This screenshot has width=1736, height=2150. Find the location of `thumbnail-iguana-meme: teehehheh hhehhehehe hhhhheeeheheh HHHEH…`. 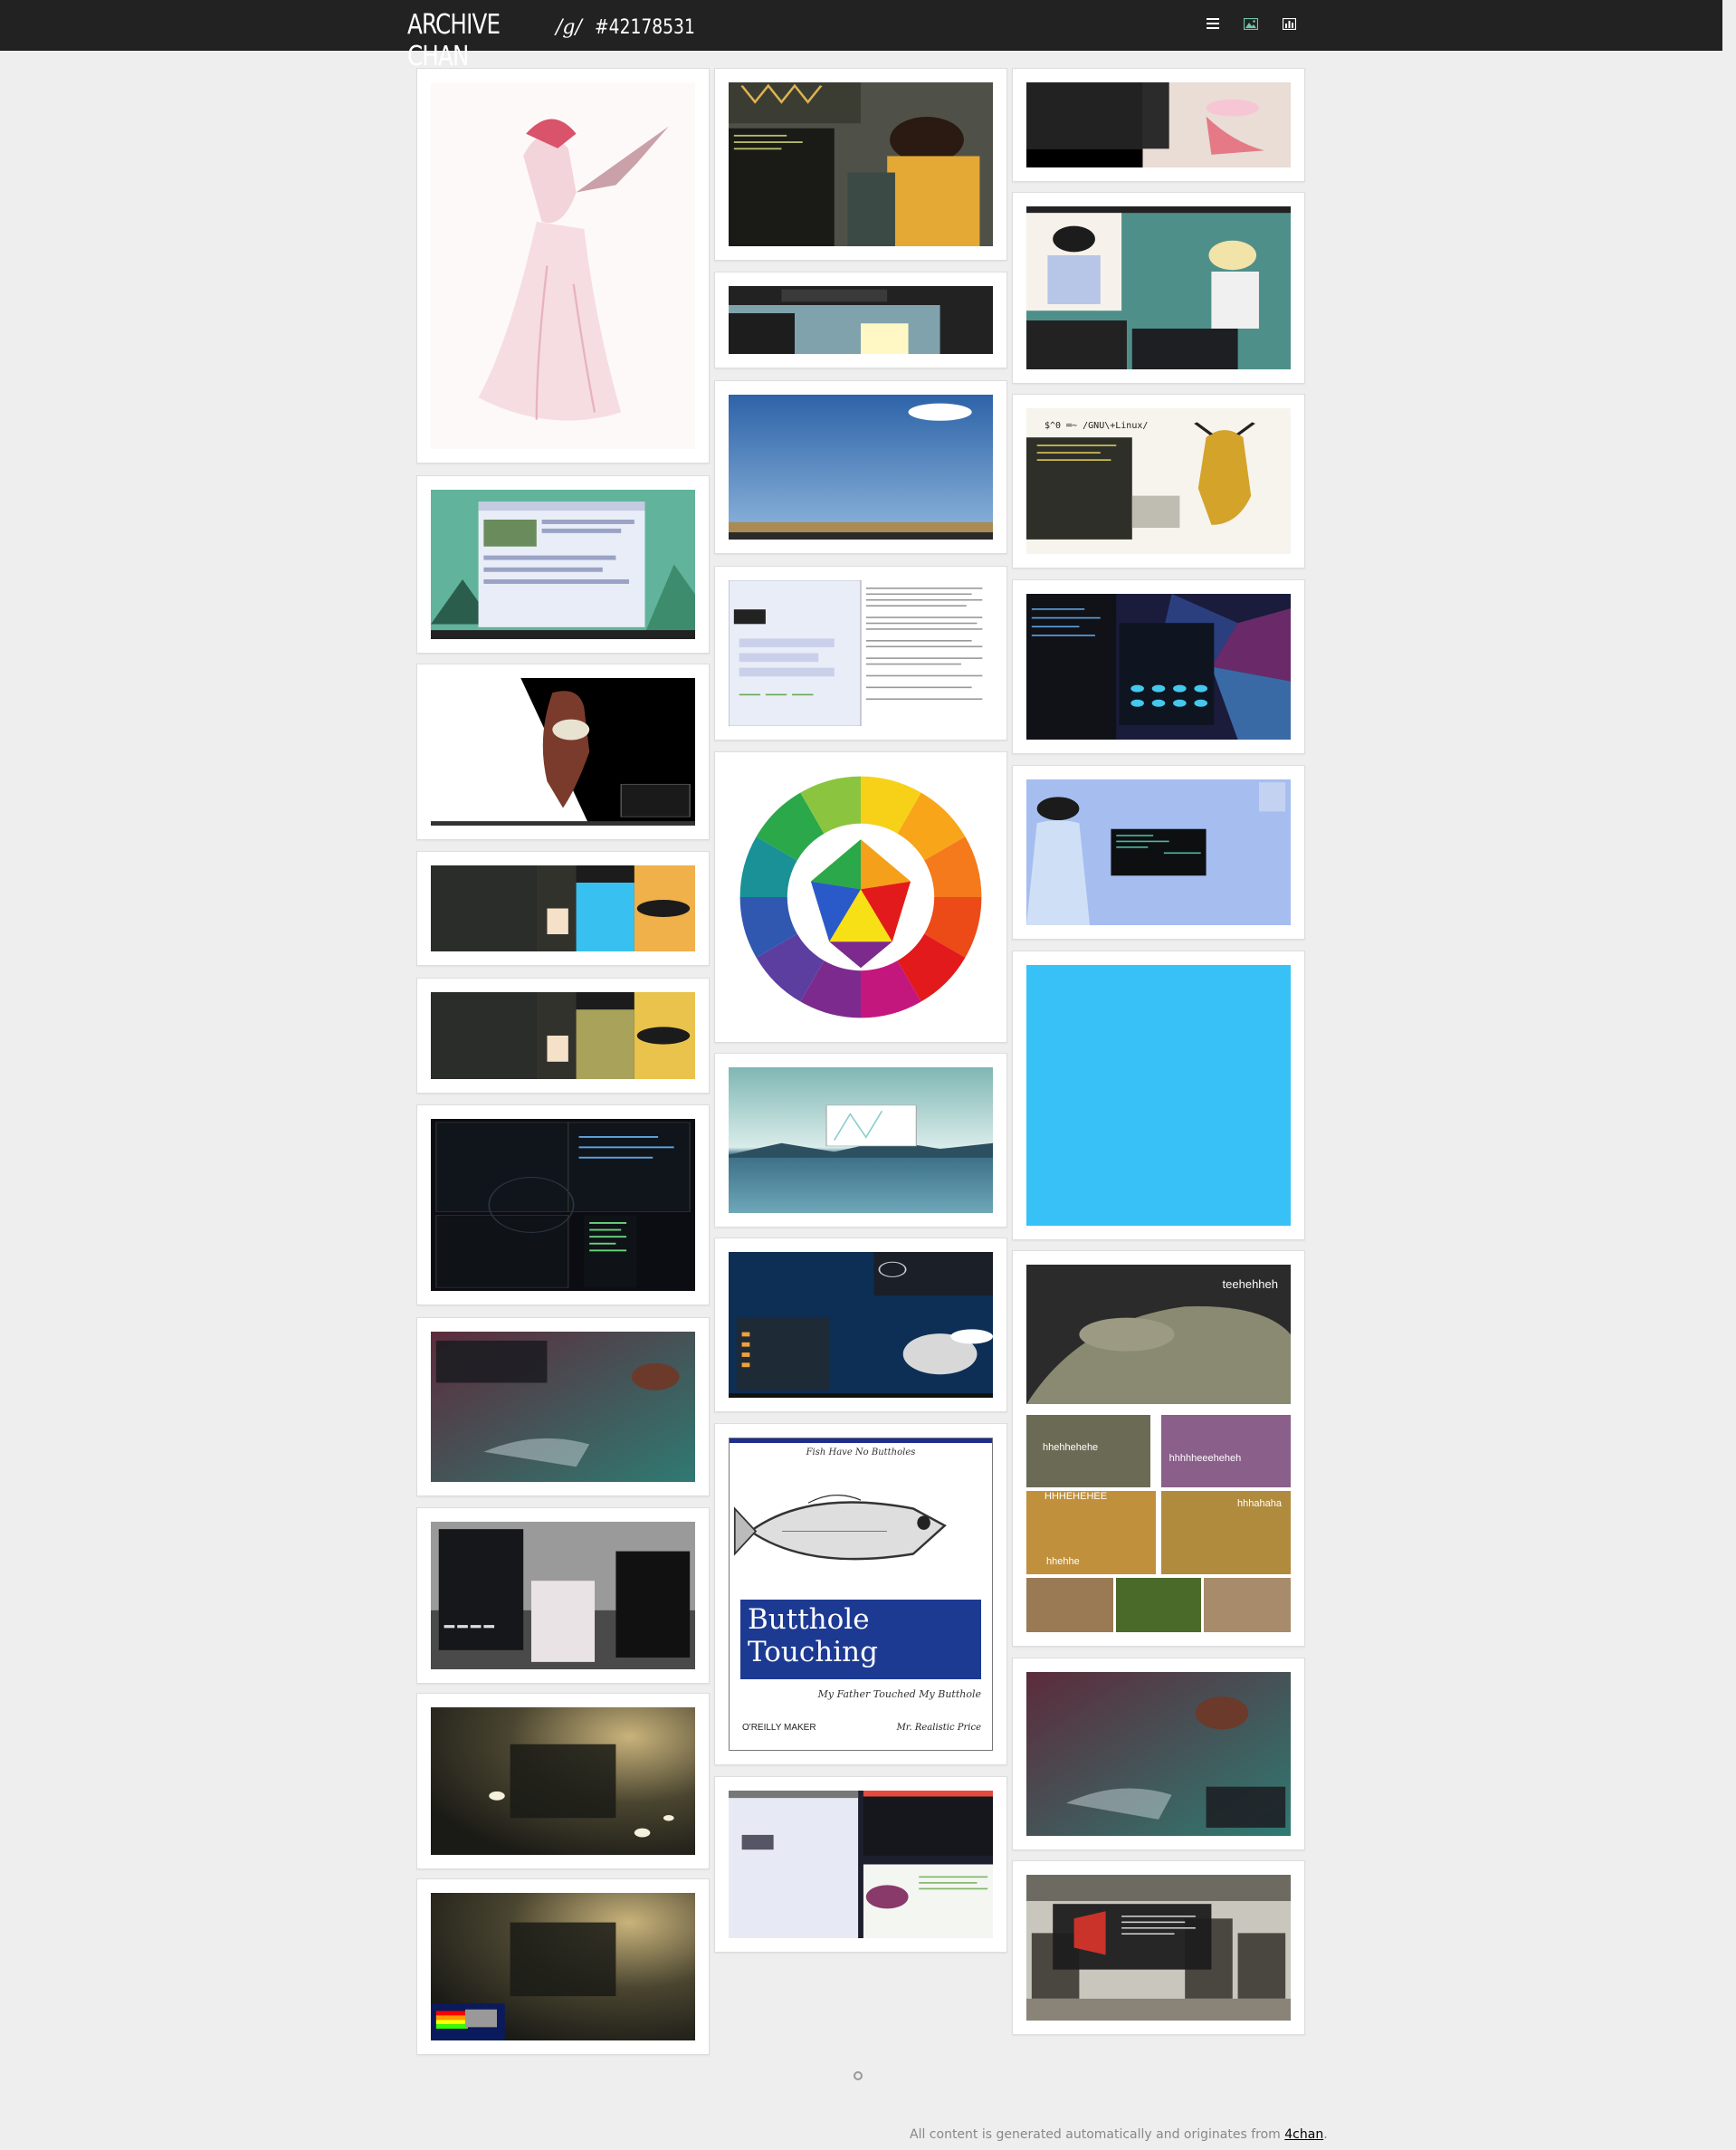

thumbnail-iguana-meme: teehehheh hhehhehehe hhhhheeeheheh HHHEH… is located at coordinates (1158, 1448).